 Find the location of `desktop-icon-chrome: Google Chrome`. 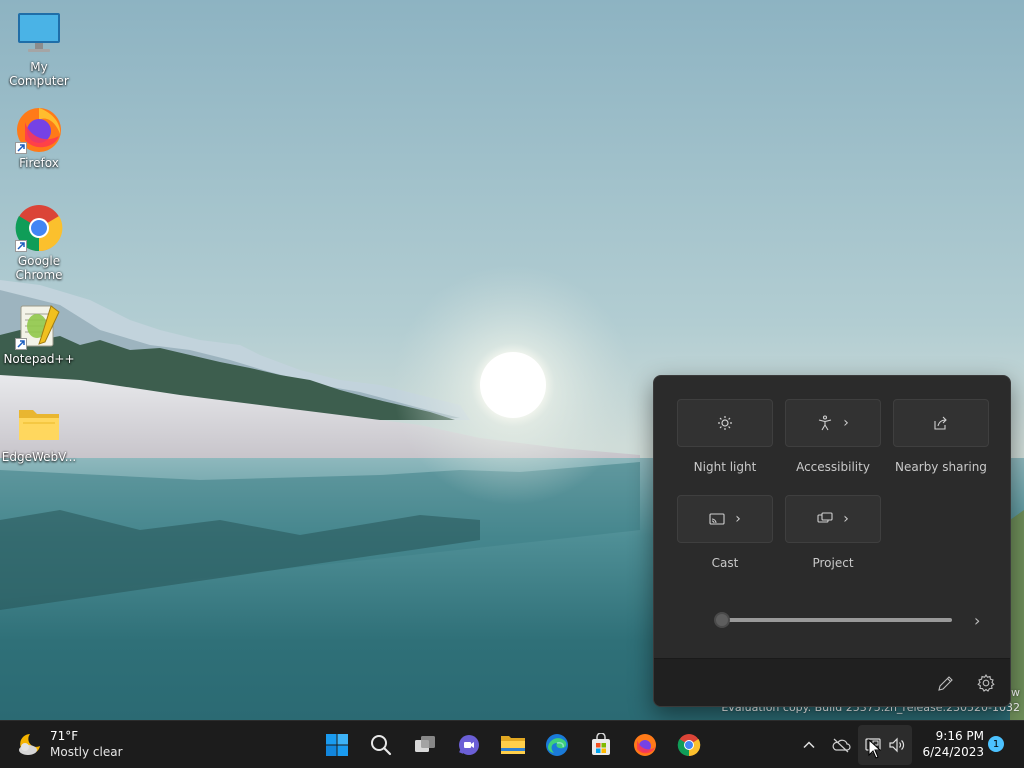

desktop-icon-chrome: Google Chrome is located at coordinates (39, 243).